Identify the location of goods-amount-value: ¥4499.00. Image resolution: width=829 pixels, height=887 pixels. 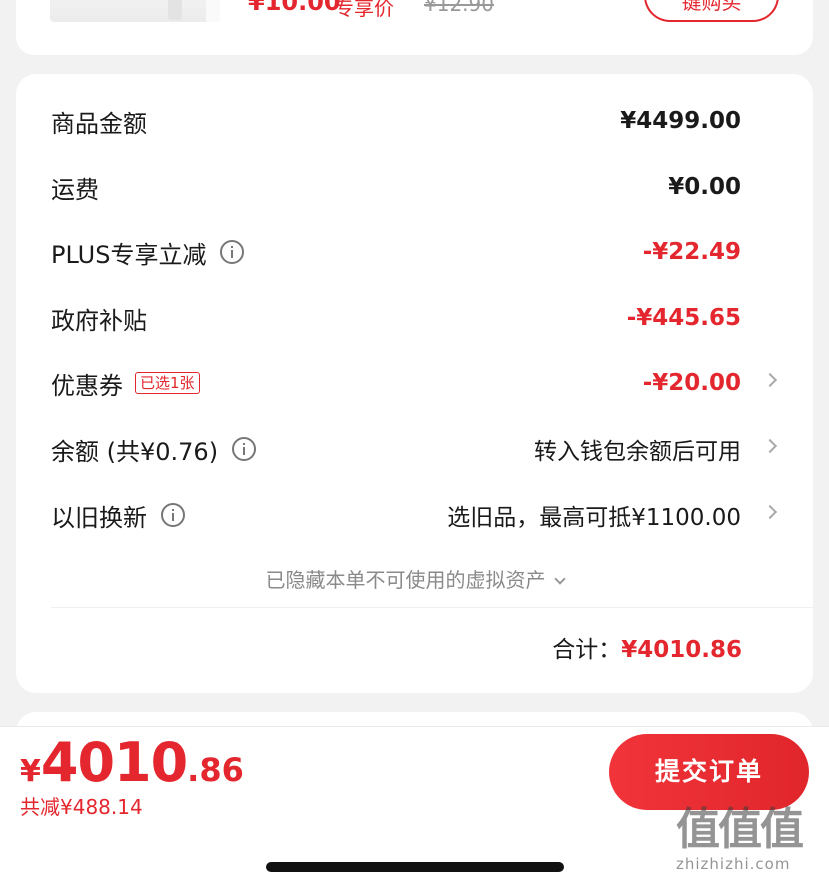
(680, 121).